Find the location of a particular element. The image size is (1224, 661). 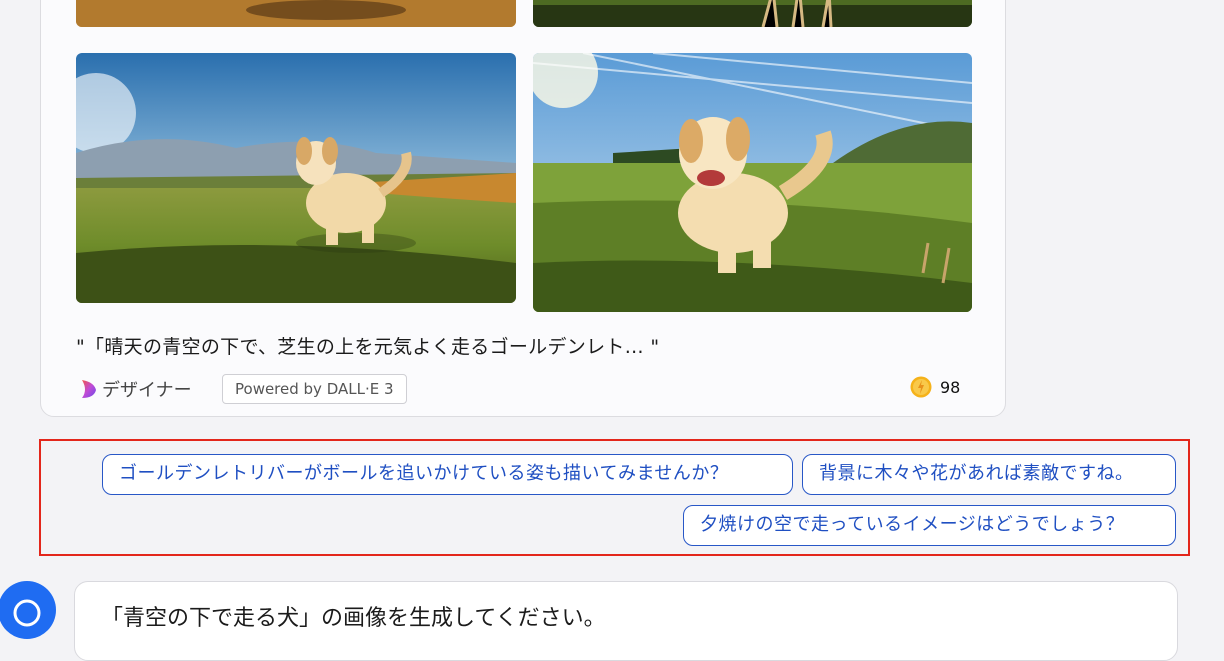

suggestion-chip-1: ゴールデンレトリバーがボールを追いかけている姿も描いてみませんか？ is located at coordinates (447, 474).